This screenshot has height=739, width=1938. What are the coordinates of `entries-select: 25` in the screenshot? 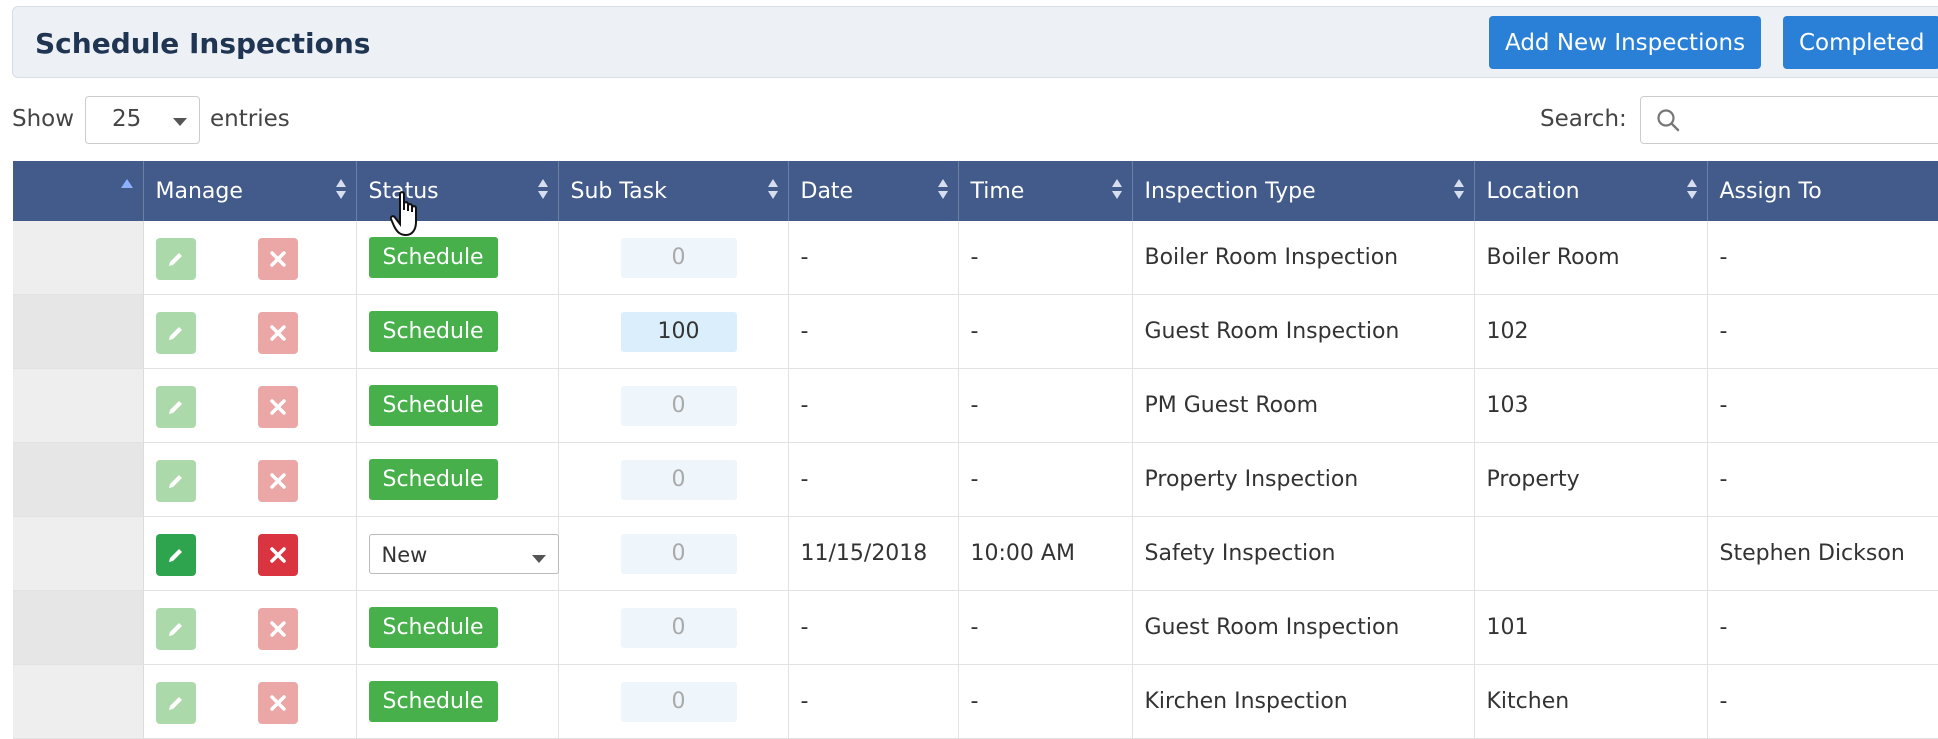 It's located at (142, 120).